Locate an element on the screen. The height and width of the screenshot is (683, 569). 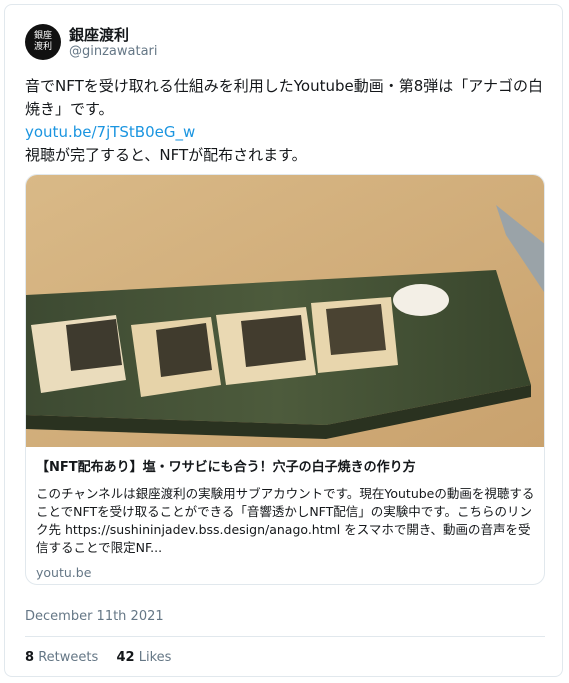
avatar: 銀座渡利 is located at coordinates (43, 42).